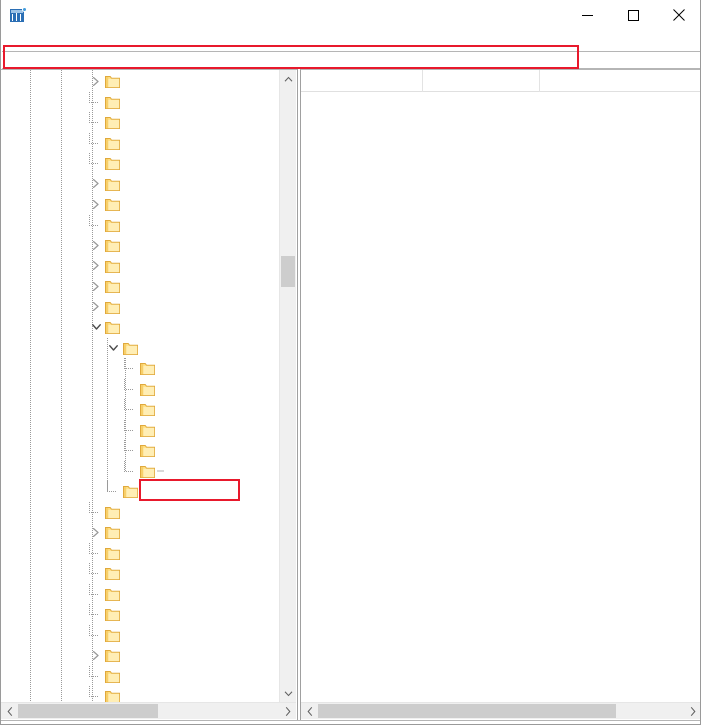 The width and height of the screenshot is (701, 725). I want to click on menu-item-view, so click(42, 40).